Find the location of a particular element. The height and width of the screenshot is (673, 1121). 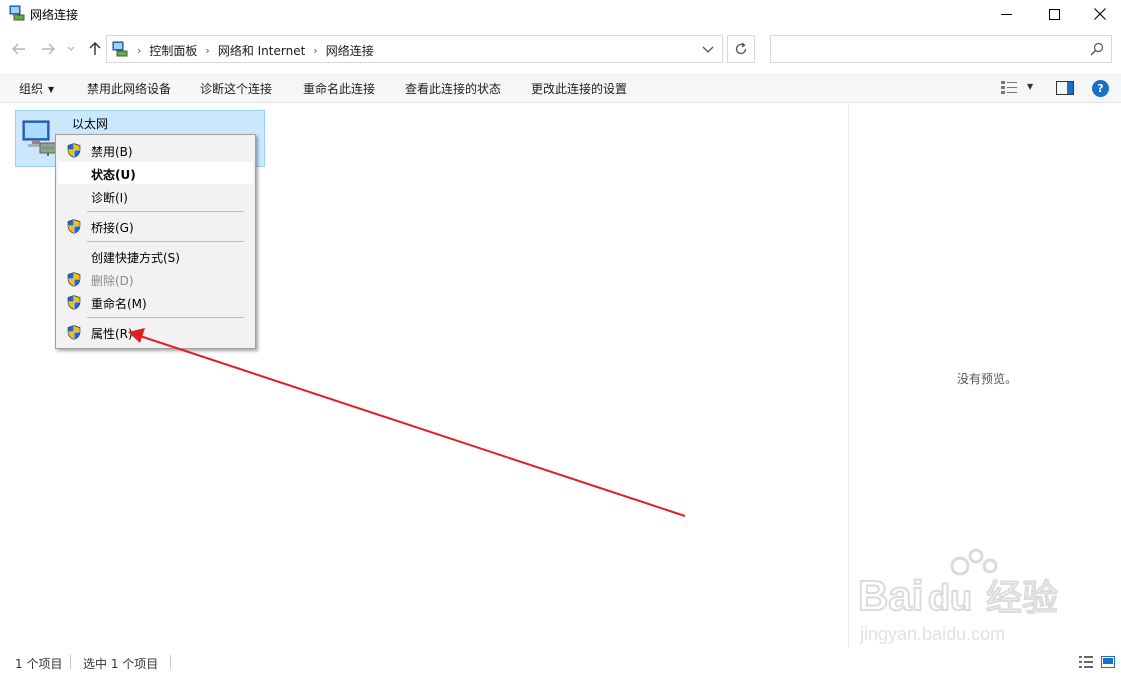

menu-item-status: 状态(U) is located at coordinates (155, 173).